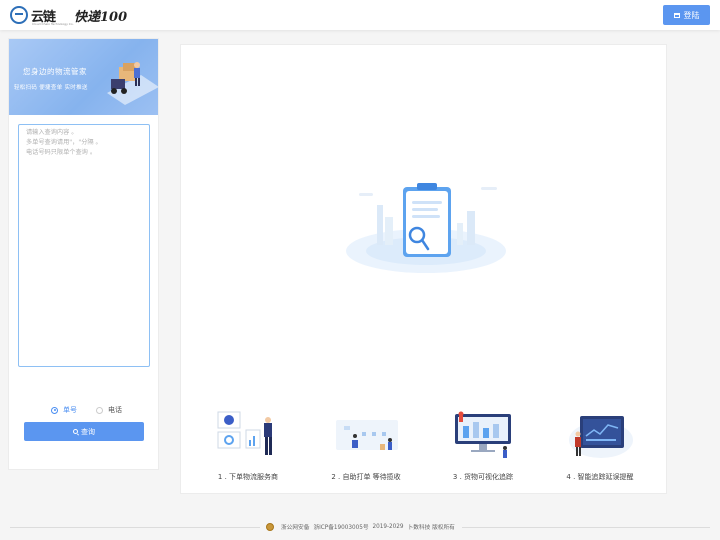 The width and height of the screenshot is (720, 540). I want to click on footer-copyright: 卜数科技 版权所有, so click(431, 528).